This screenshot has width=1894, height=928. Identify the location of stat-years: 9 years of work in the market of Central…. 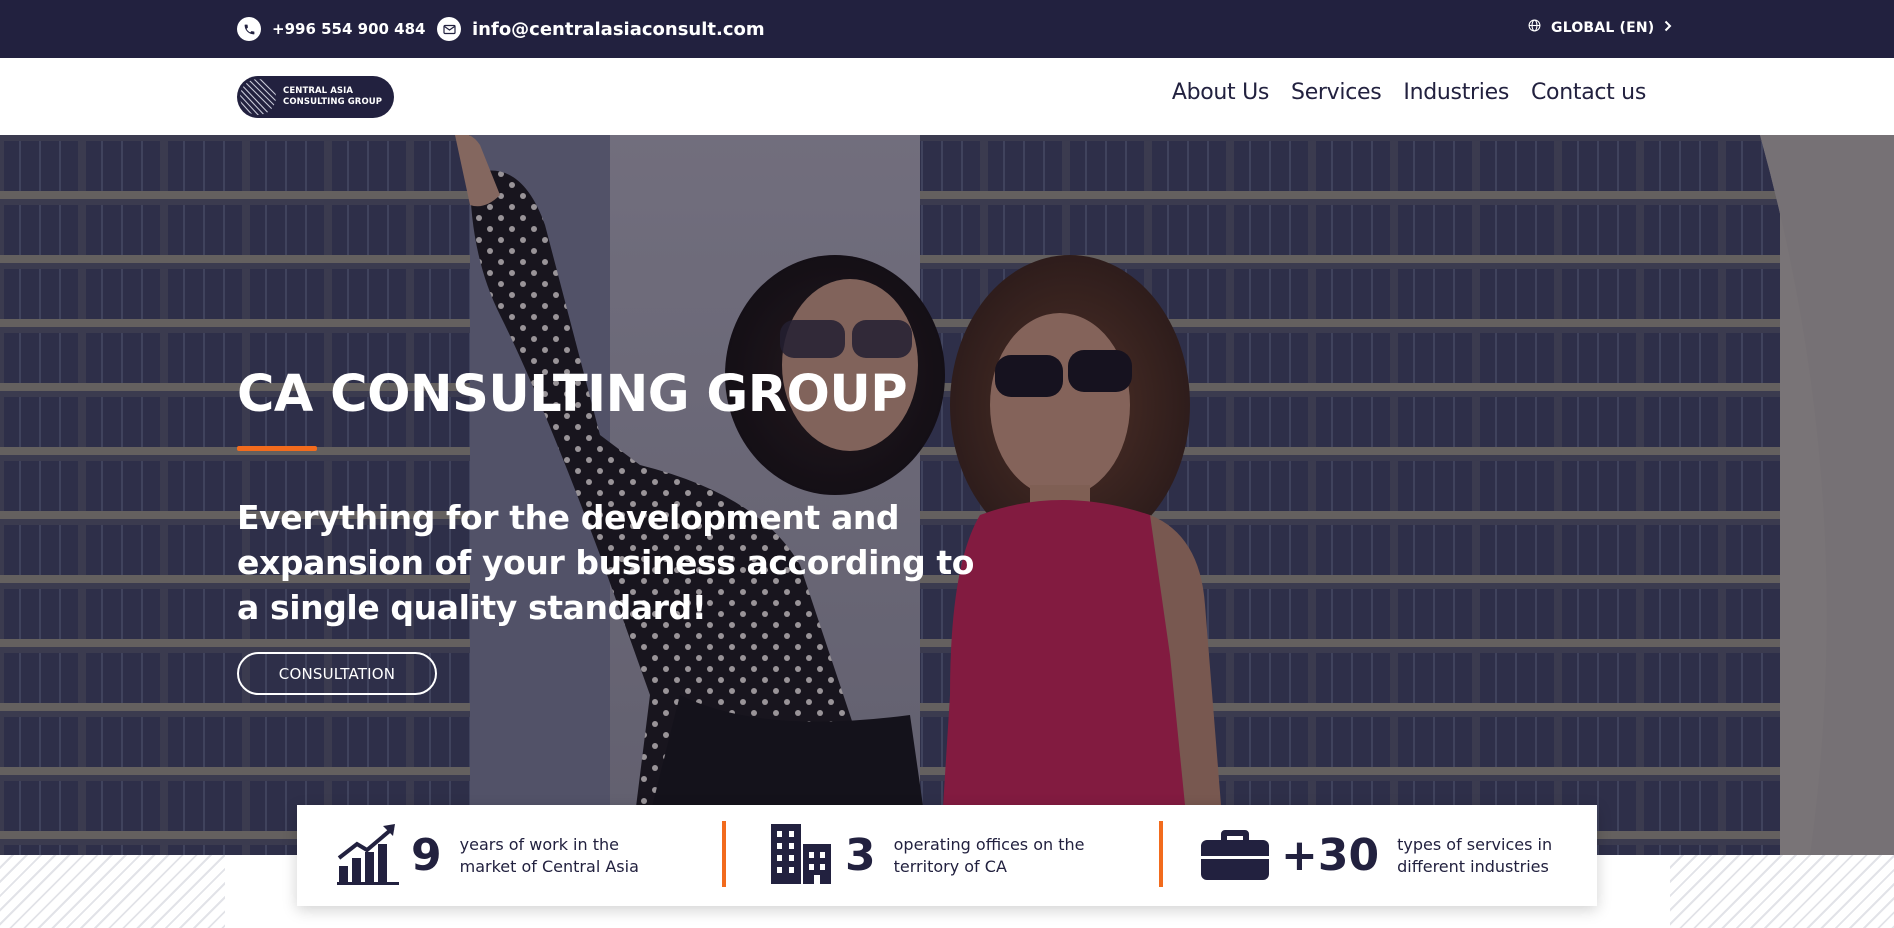
(506, 855).